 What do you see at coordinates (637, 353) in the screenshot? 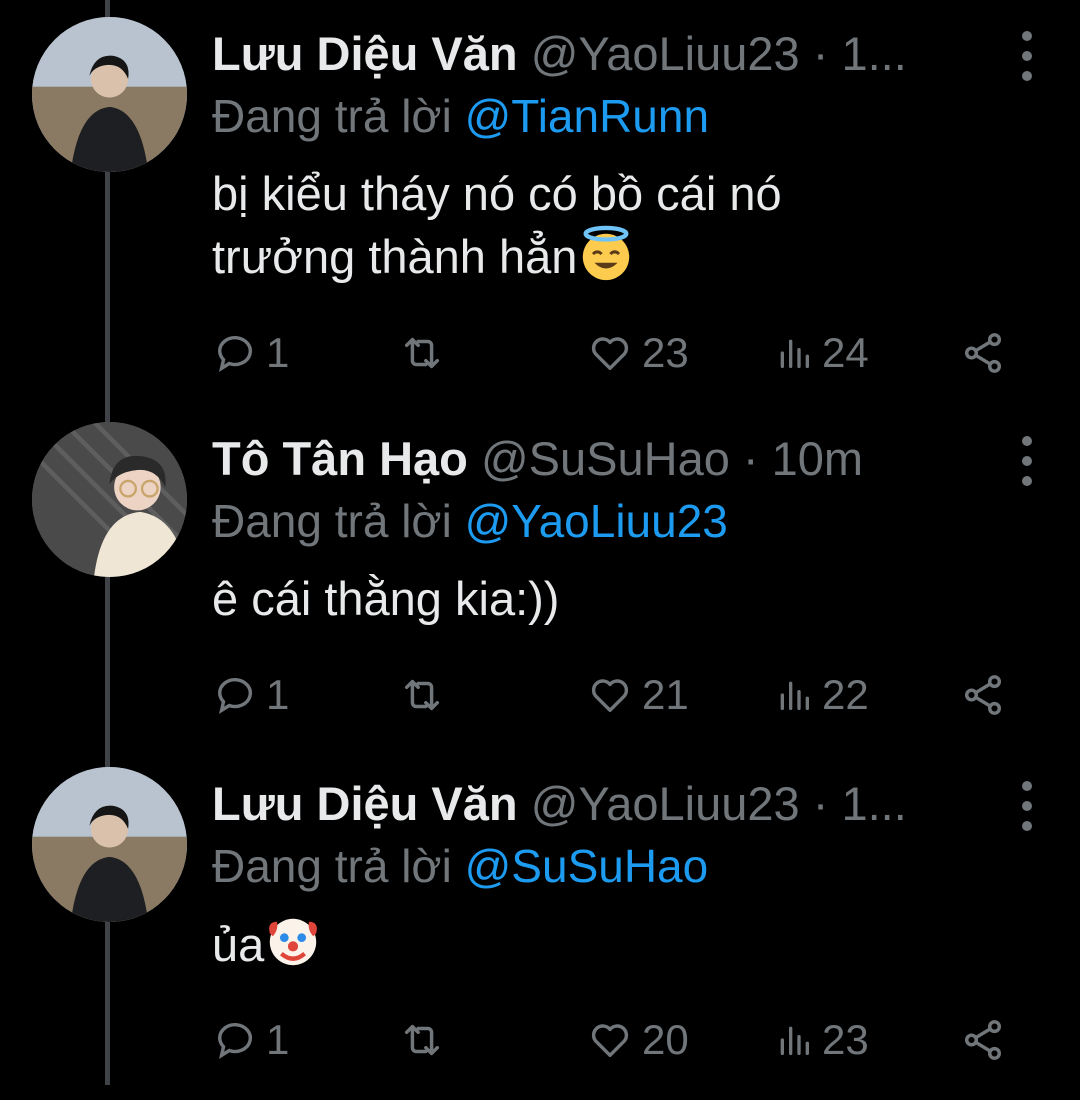
I see `like-button: 23` at bounding box center [637, 353].